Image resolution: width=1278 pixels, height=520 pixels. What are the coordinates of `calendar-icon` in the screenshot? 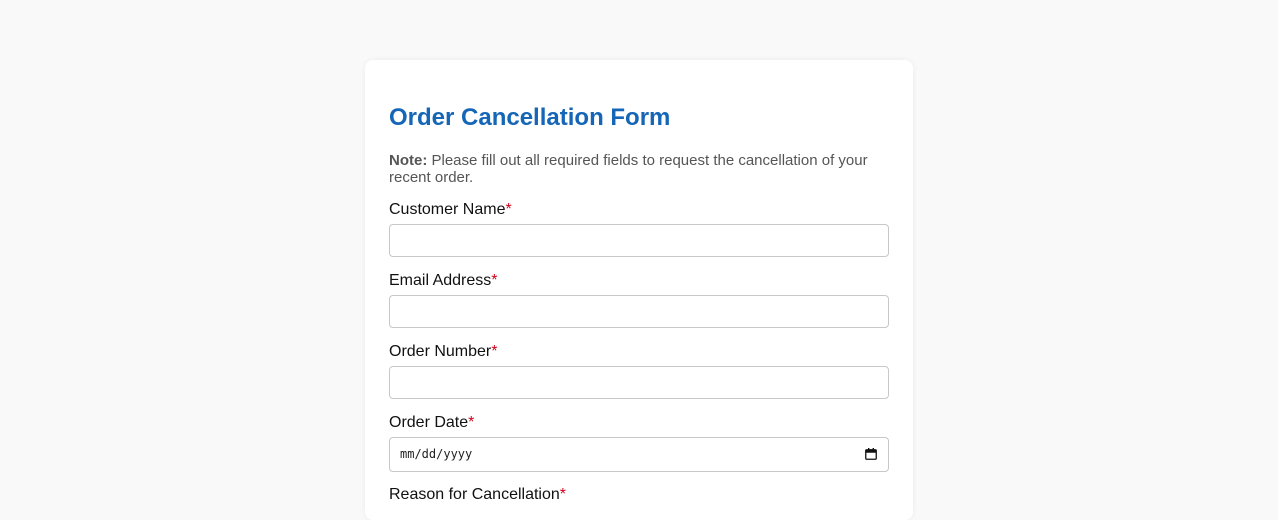 It's located at (871, 454).